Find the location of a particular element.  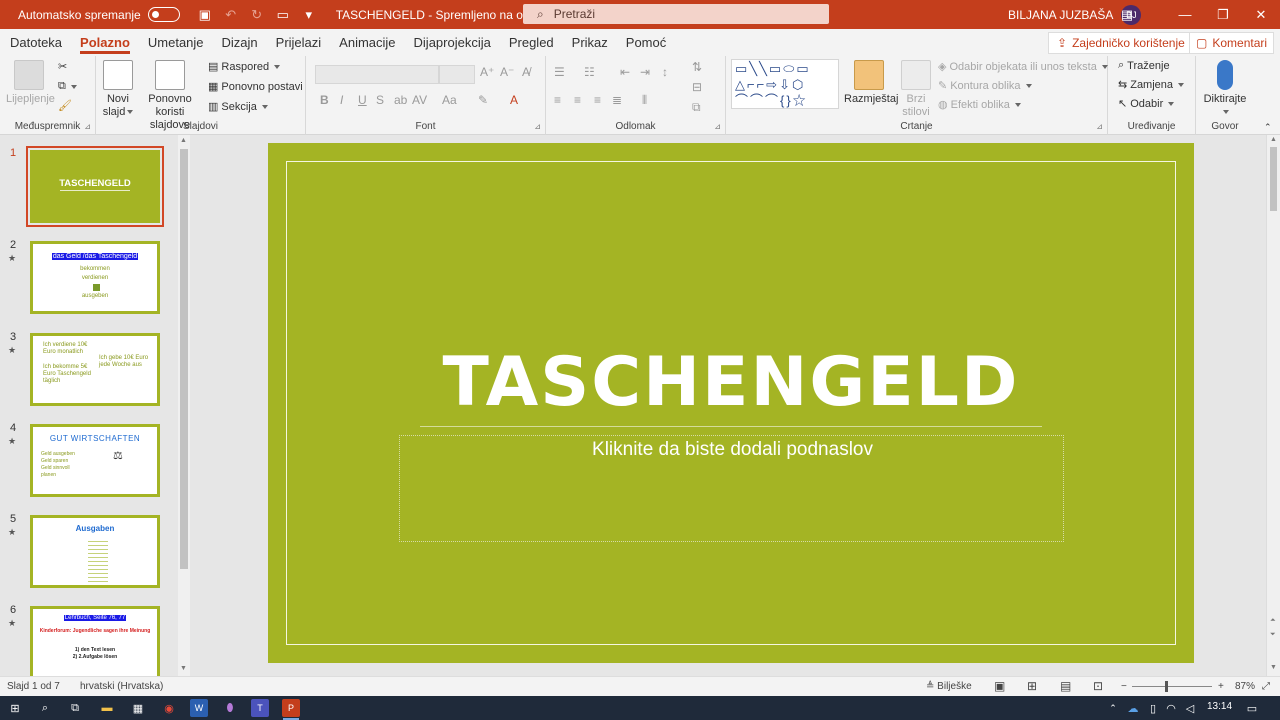

word-icon: W is located at coordinates (199, 708).